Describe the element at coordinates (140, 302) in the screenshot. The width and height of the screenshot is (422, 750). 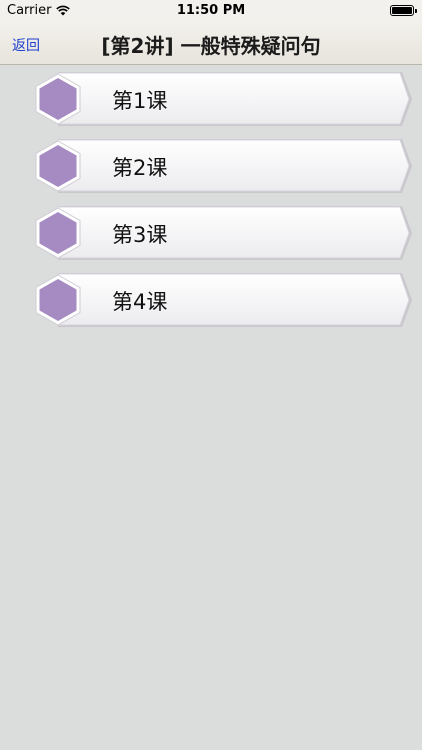
I see `lesson-label: 第4课` at that location.